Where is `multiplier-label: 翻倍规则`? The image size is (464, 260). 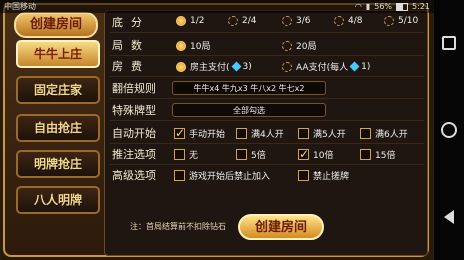
multiplier-label: 翻倍规则 is located at coordinates (134, 88).